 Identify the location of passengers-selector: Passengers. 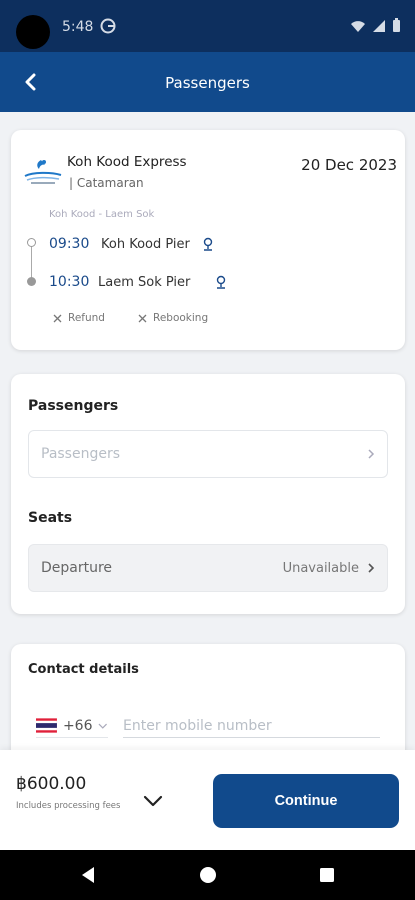
(208, 454).